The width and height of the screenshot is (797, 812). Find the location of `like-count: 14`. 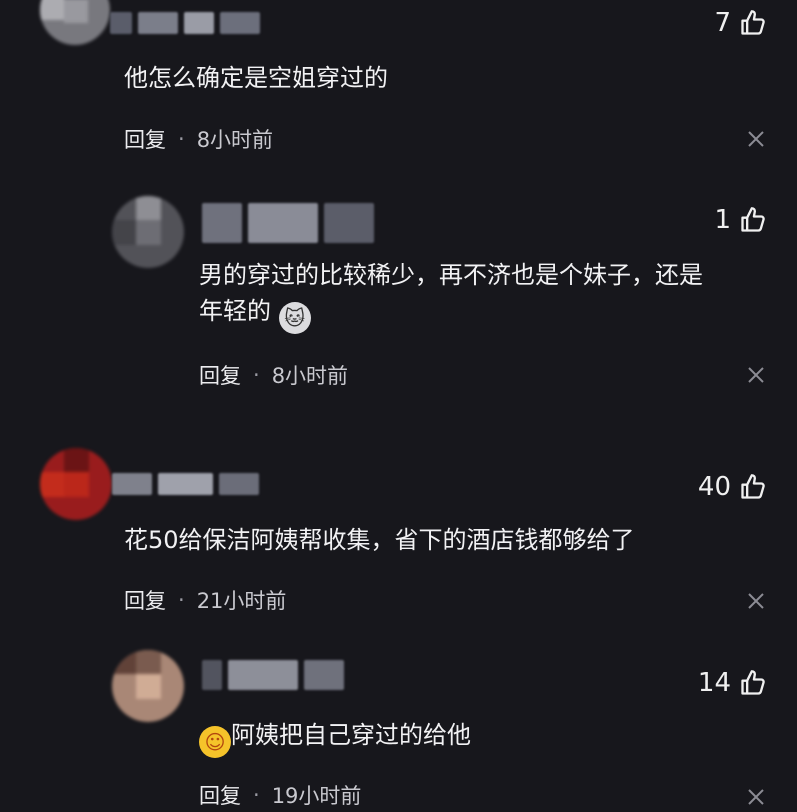

like-count: 14 is located at coordinates (732, 683).